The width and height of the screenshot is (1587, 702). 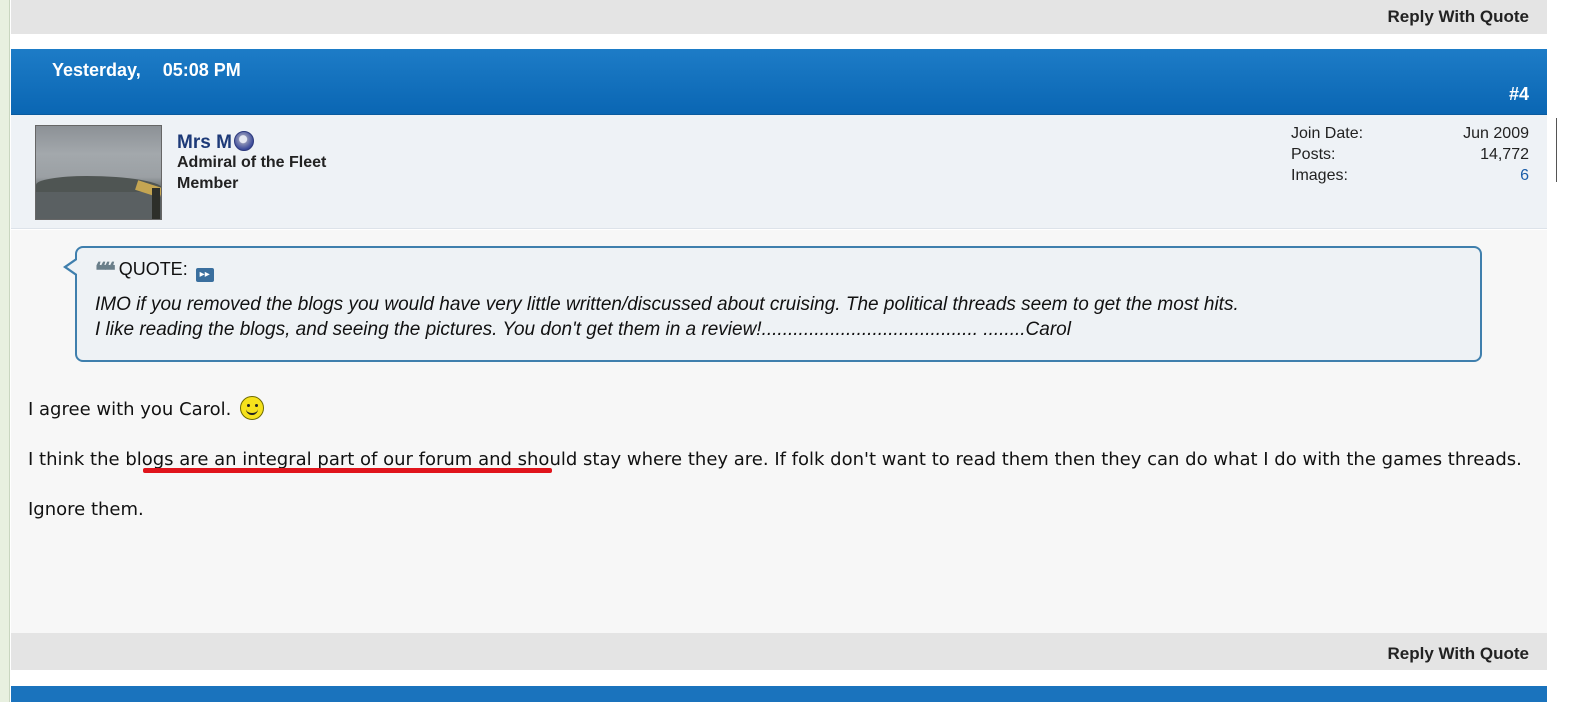 I want to click on post-date: Yesterday, 05:08 PM, so click(x=146, y=70).